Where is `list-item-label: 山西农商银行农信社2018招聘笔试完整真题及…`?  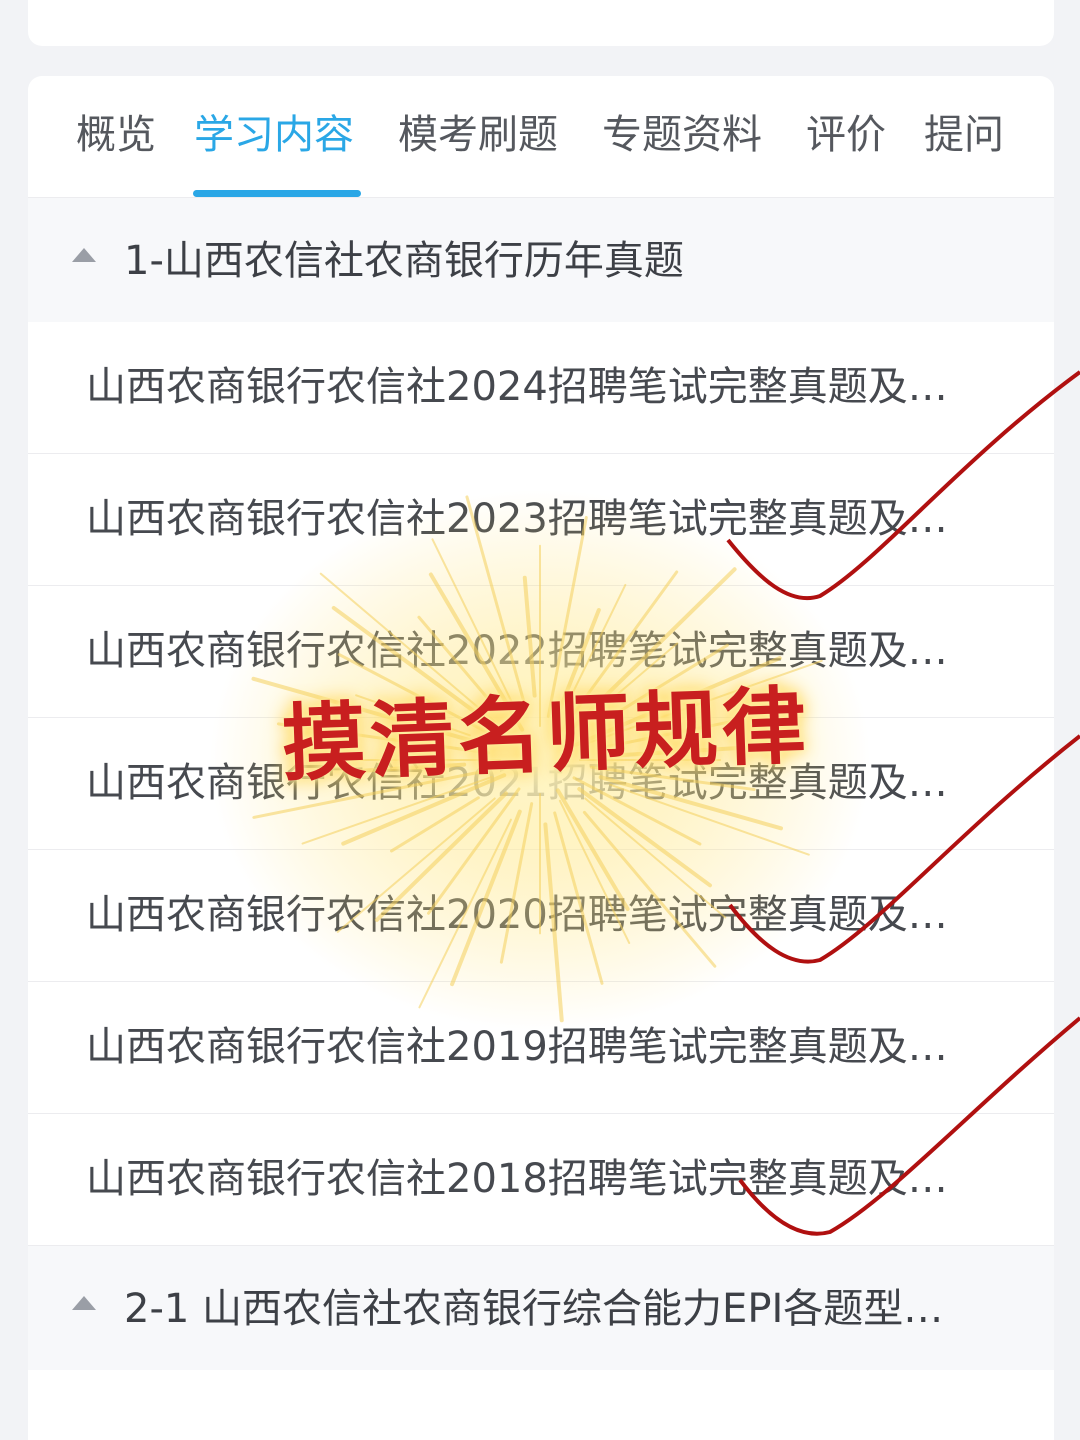
list-item-label: 山西农商银行农信社2018招聘笔试完整真题及… is located at coordinates (517, 1179).